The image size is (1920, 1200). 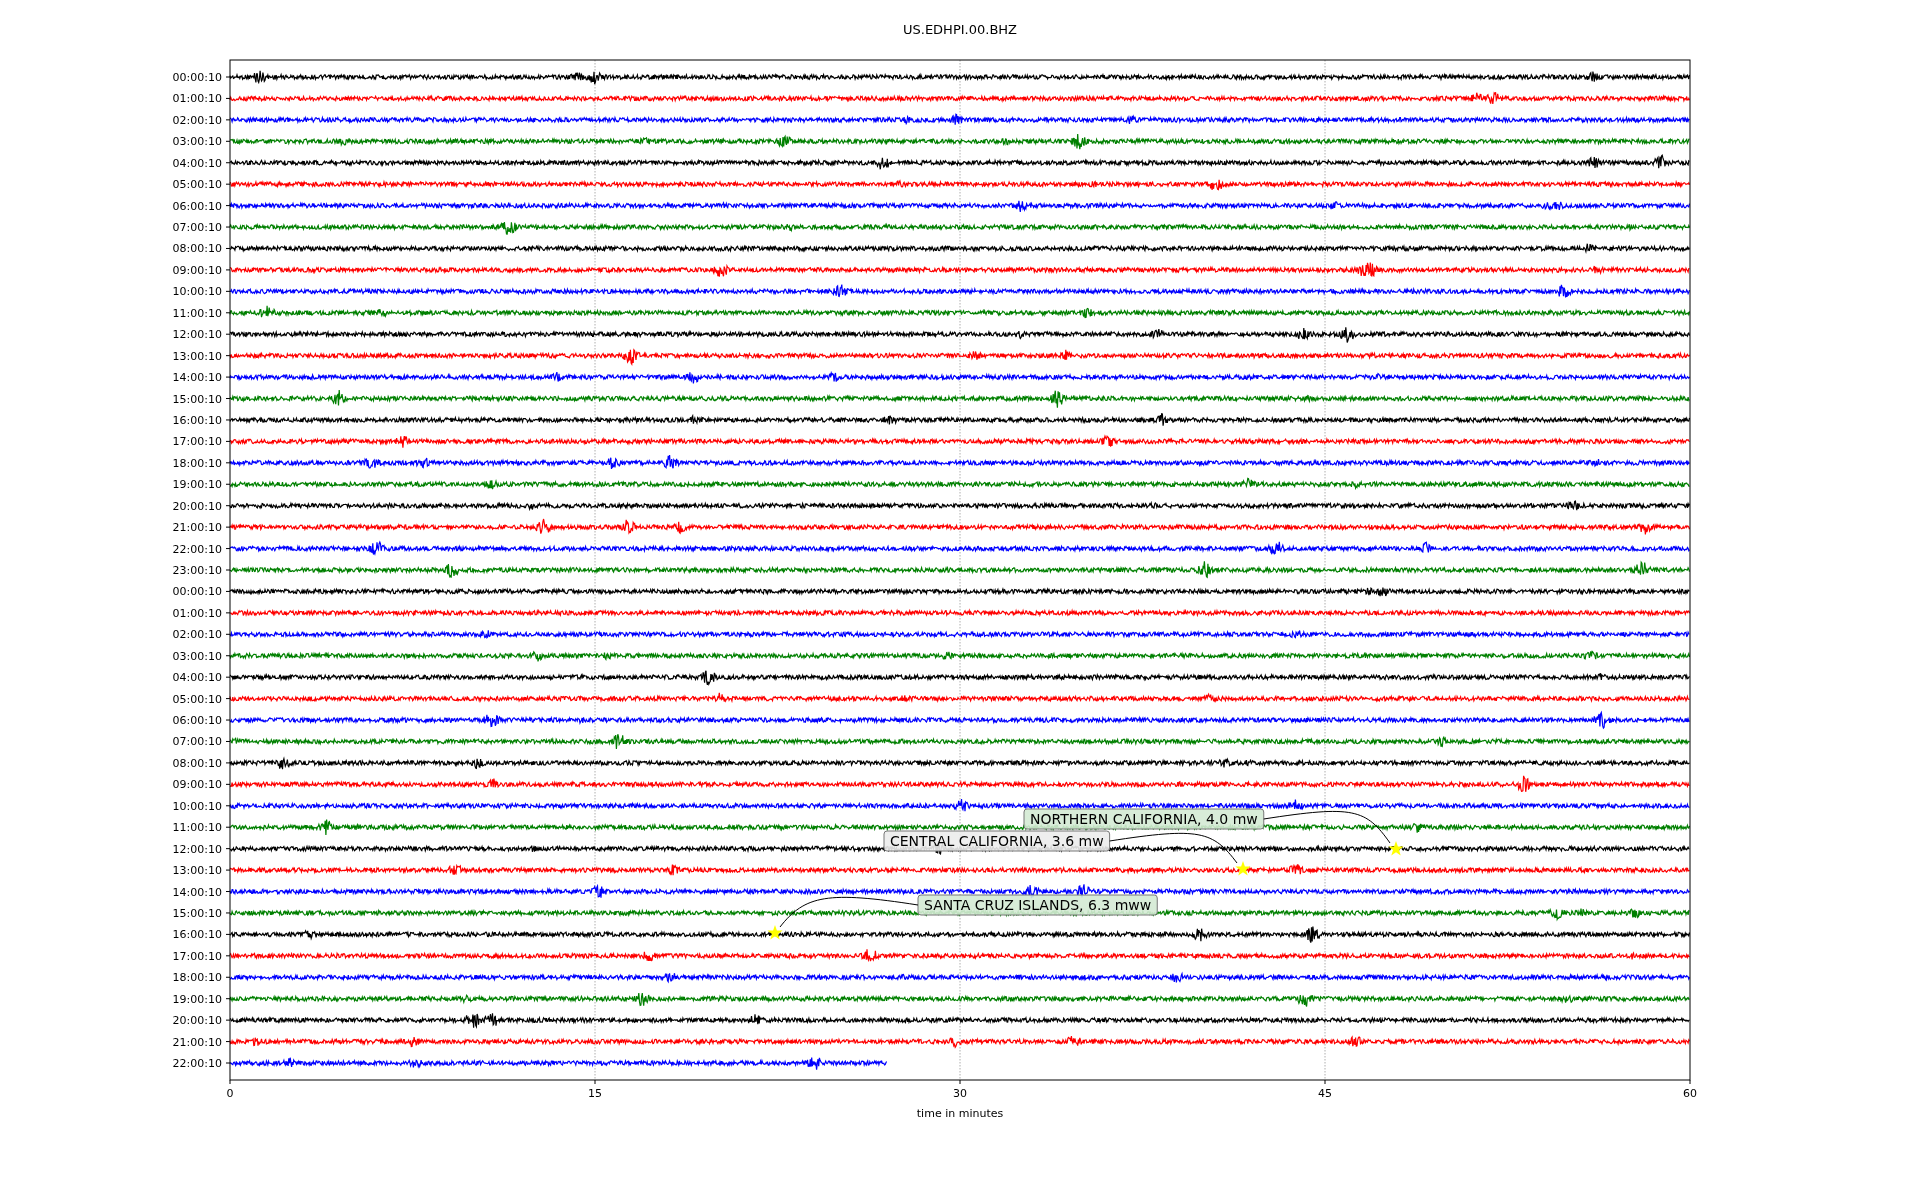 What do you see at coordinates (960, 30) in the screenshot?
I see `plot-title: US.EDHPI.00.BHZ` at bounding box center [960, 30].